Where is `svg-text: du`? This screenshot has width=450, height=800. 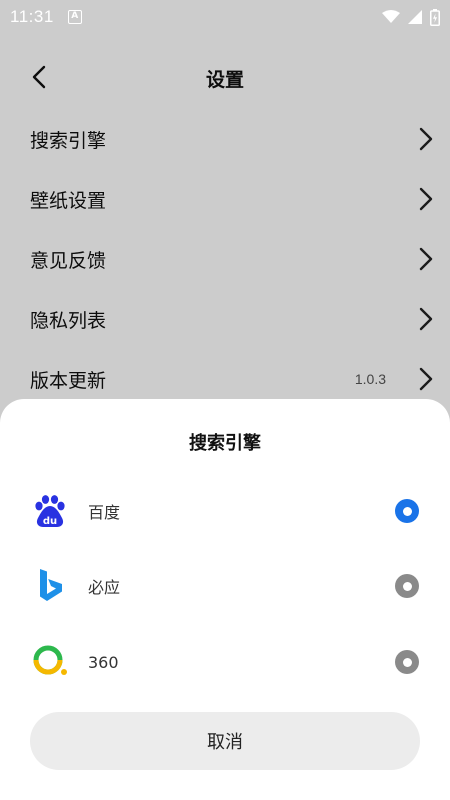
svg-text: du is located at coordinates (50, 521).